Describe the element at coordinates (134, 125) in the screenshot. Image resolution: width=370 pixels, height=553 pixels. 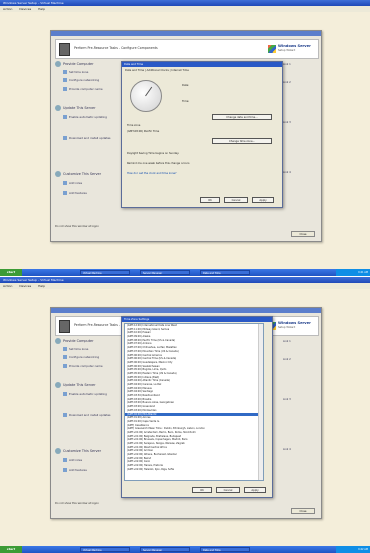
I see `time-zone-label: Time zone` at that location.